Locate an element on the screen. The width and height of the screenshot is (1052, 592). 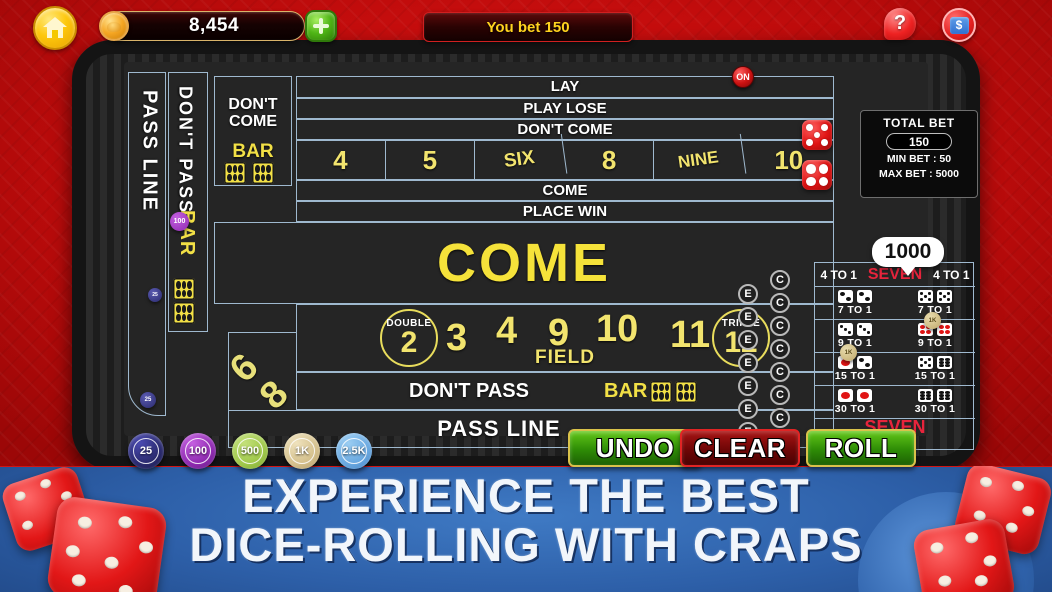
hard-four-odds: 7 TO 1 is located at coordinates (855, 310).